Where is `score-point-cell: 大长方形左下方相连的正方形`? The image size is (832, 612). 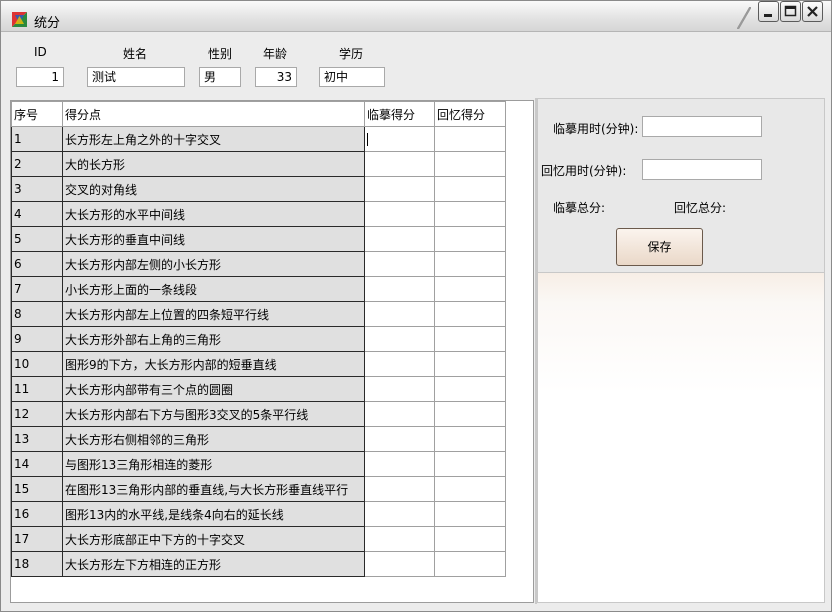
score-point-cell: 大长方形左下方相连的正方形 is located at coordinates (213, 564).